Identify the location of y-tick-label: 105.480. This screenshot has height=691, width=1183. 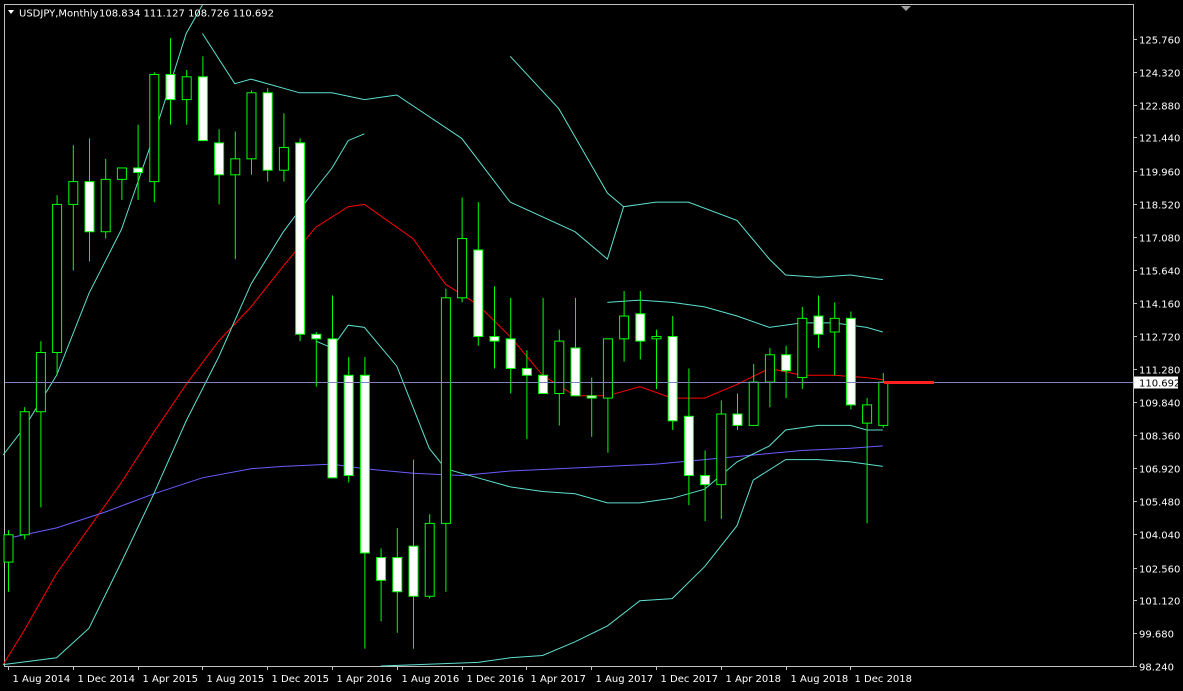
(1159, 503).